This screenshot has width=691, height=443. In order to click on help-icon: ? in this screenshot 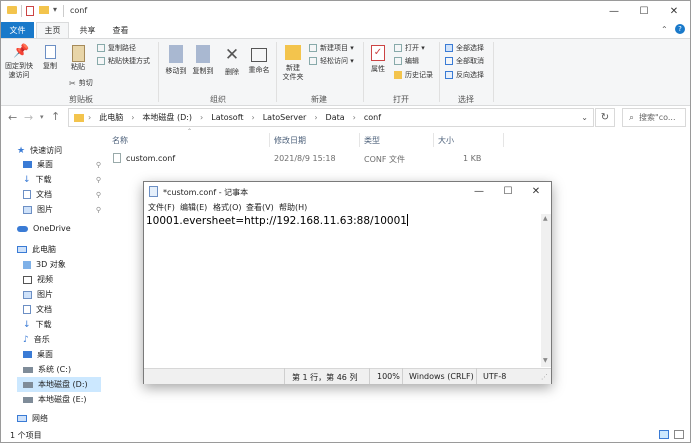, I will do `click(680, 29)`.